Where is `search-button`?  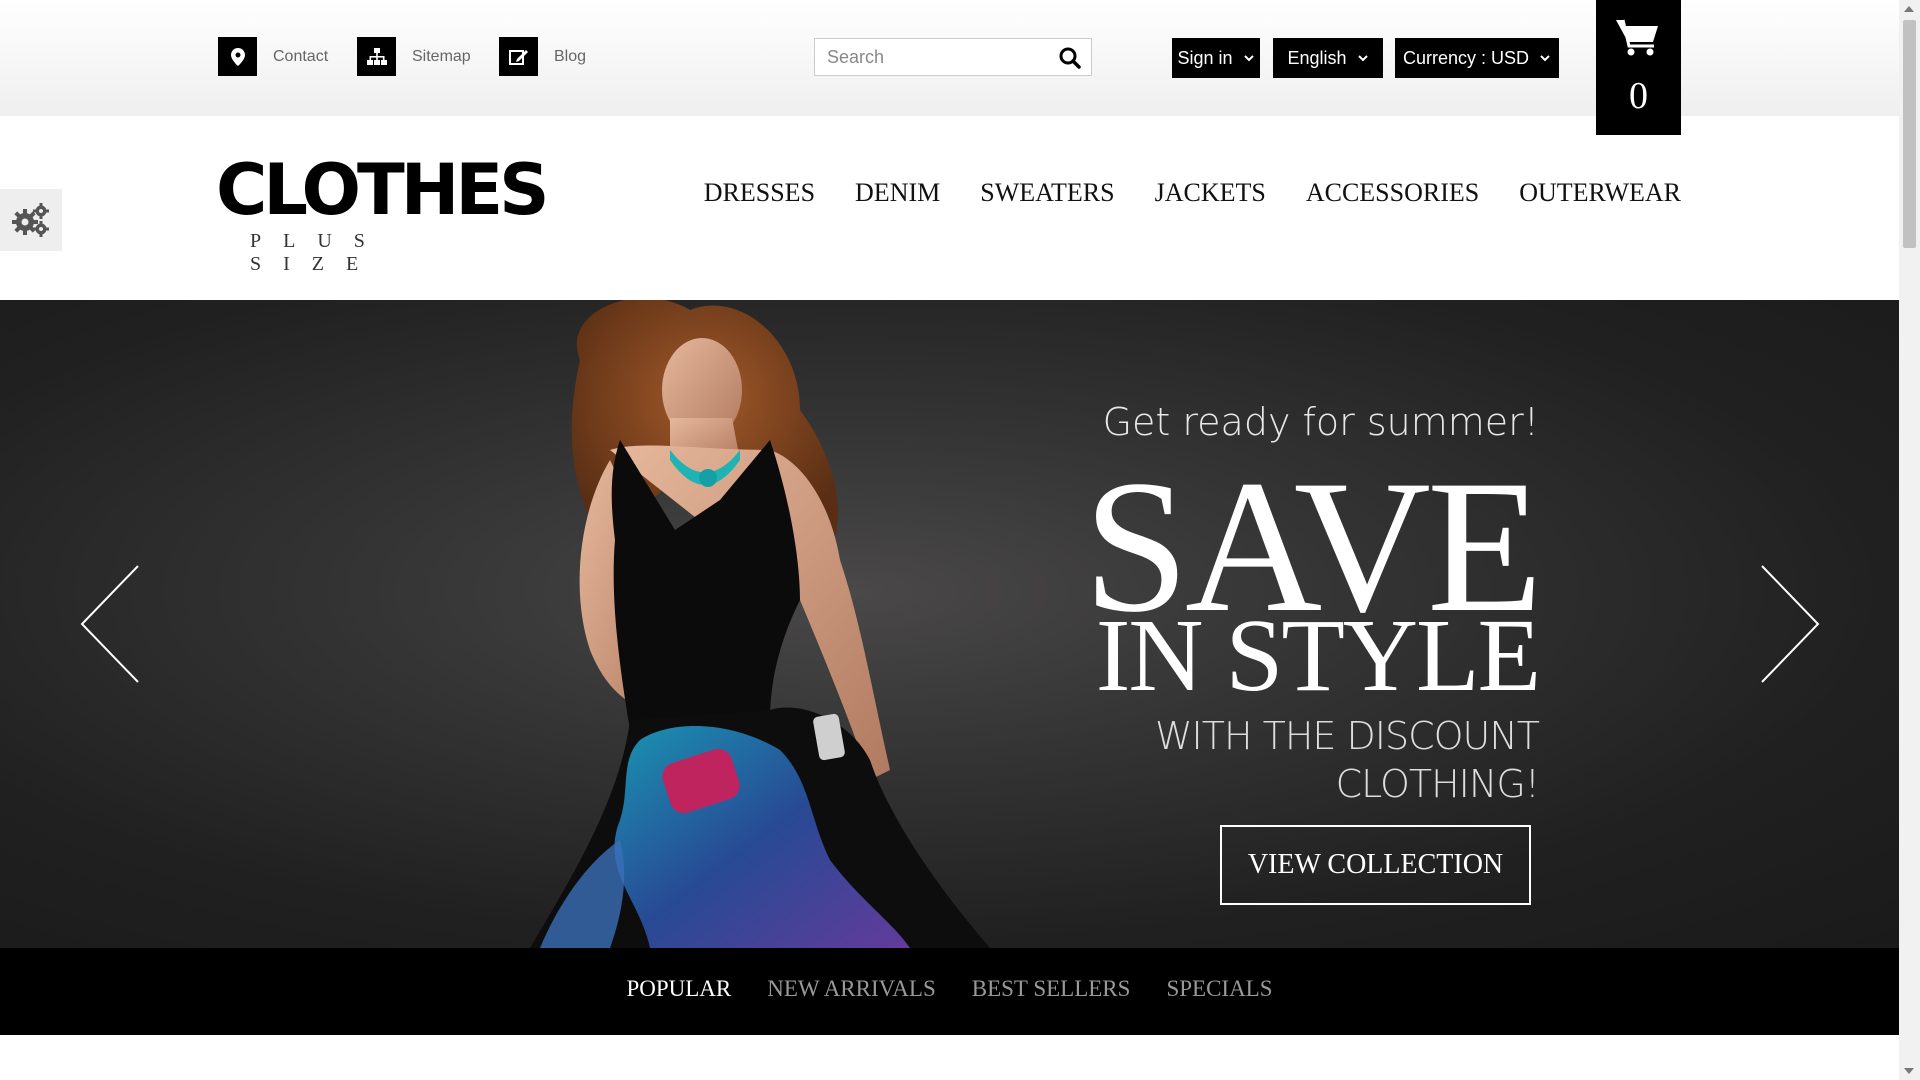
search-button is located at coordinates (1070, 58).